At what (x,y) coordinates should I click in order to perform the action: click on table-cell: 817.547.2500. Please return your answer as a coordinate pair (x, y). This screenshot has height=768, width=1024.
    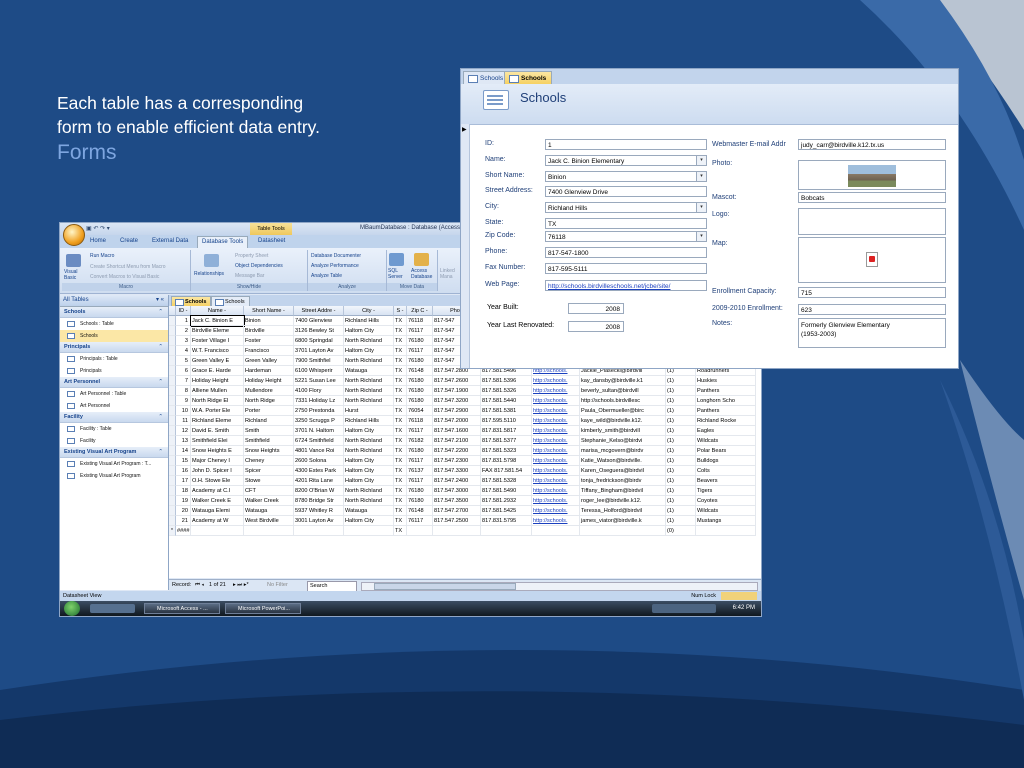
    Looking at the image, I should click on (457, 521).